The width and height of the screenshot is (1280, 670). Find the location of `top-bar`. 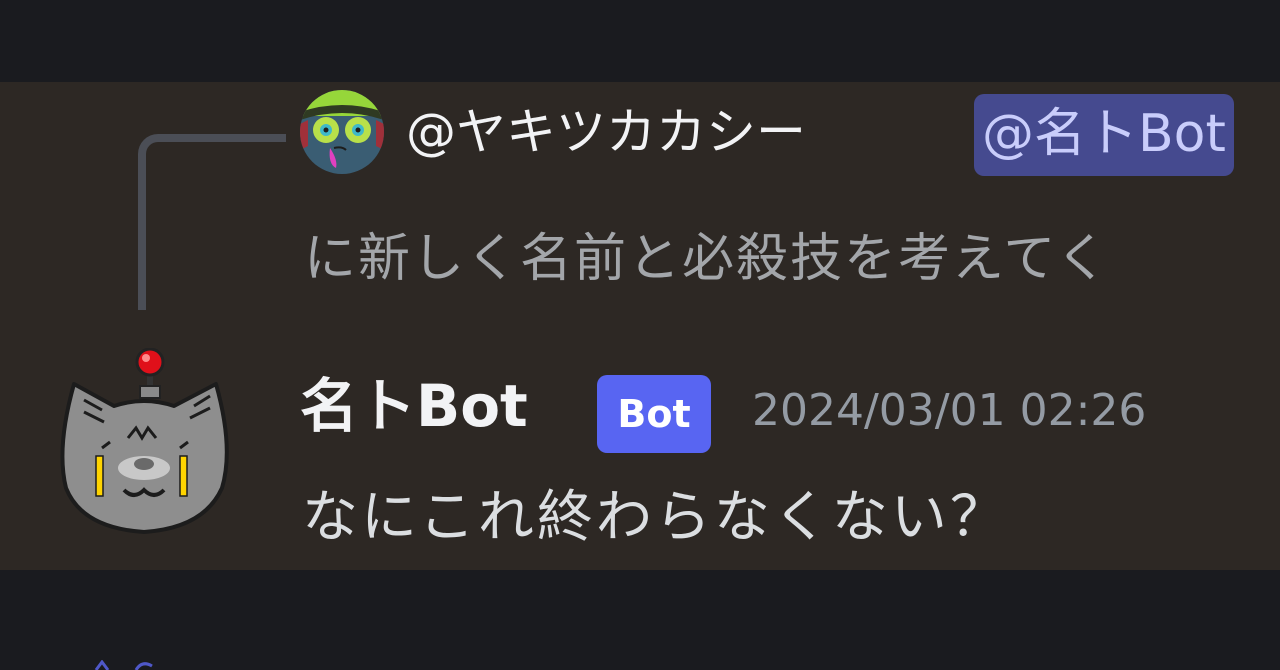

top-bar is located at coordinates (640, 41).